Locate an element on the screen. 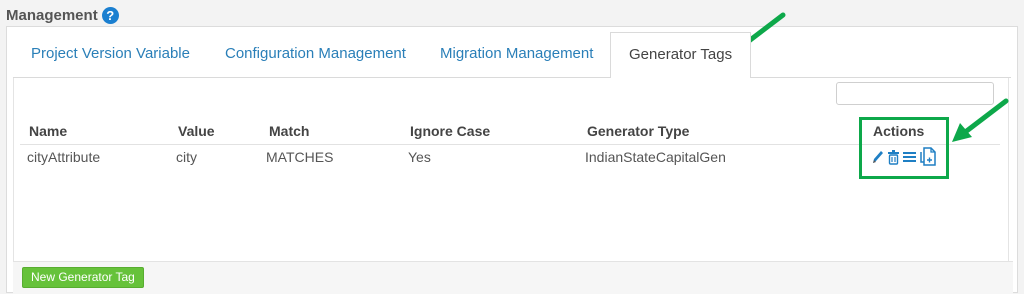 This screenshot has width=1024, height=294. tab-configuration-management: Configuration Management is located at coordinates (315, 55).